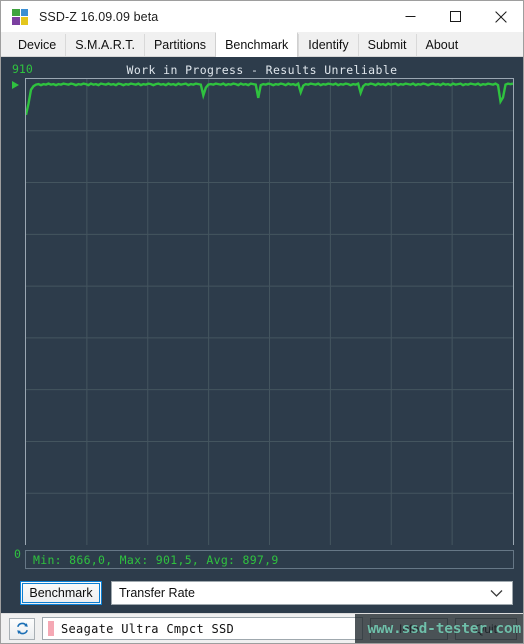 The width and height of the screenshot is (524, 644). What do you see at coordinates (157, 593) in the screenshot?
I see `benchmark-mode-value: Transfer Rate` at bounding box center [157, 593].